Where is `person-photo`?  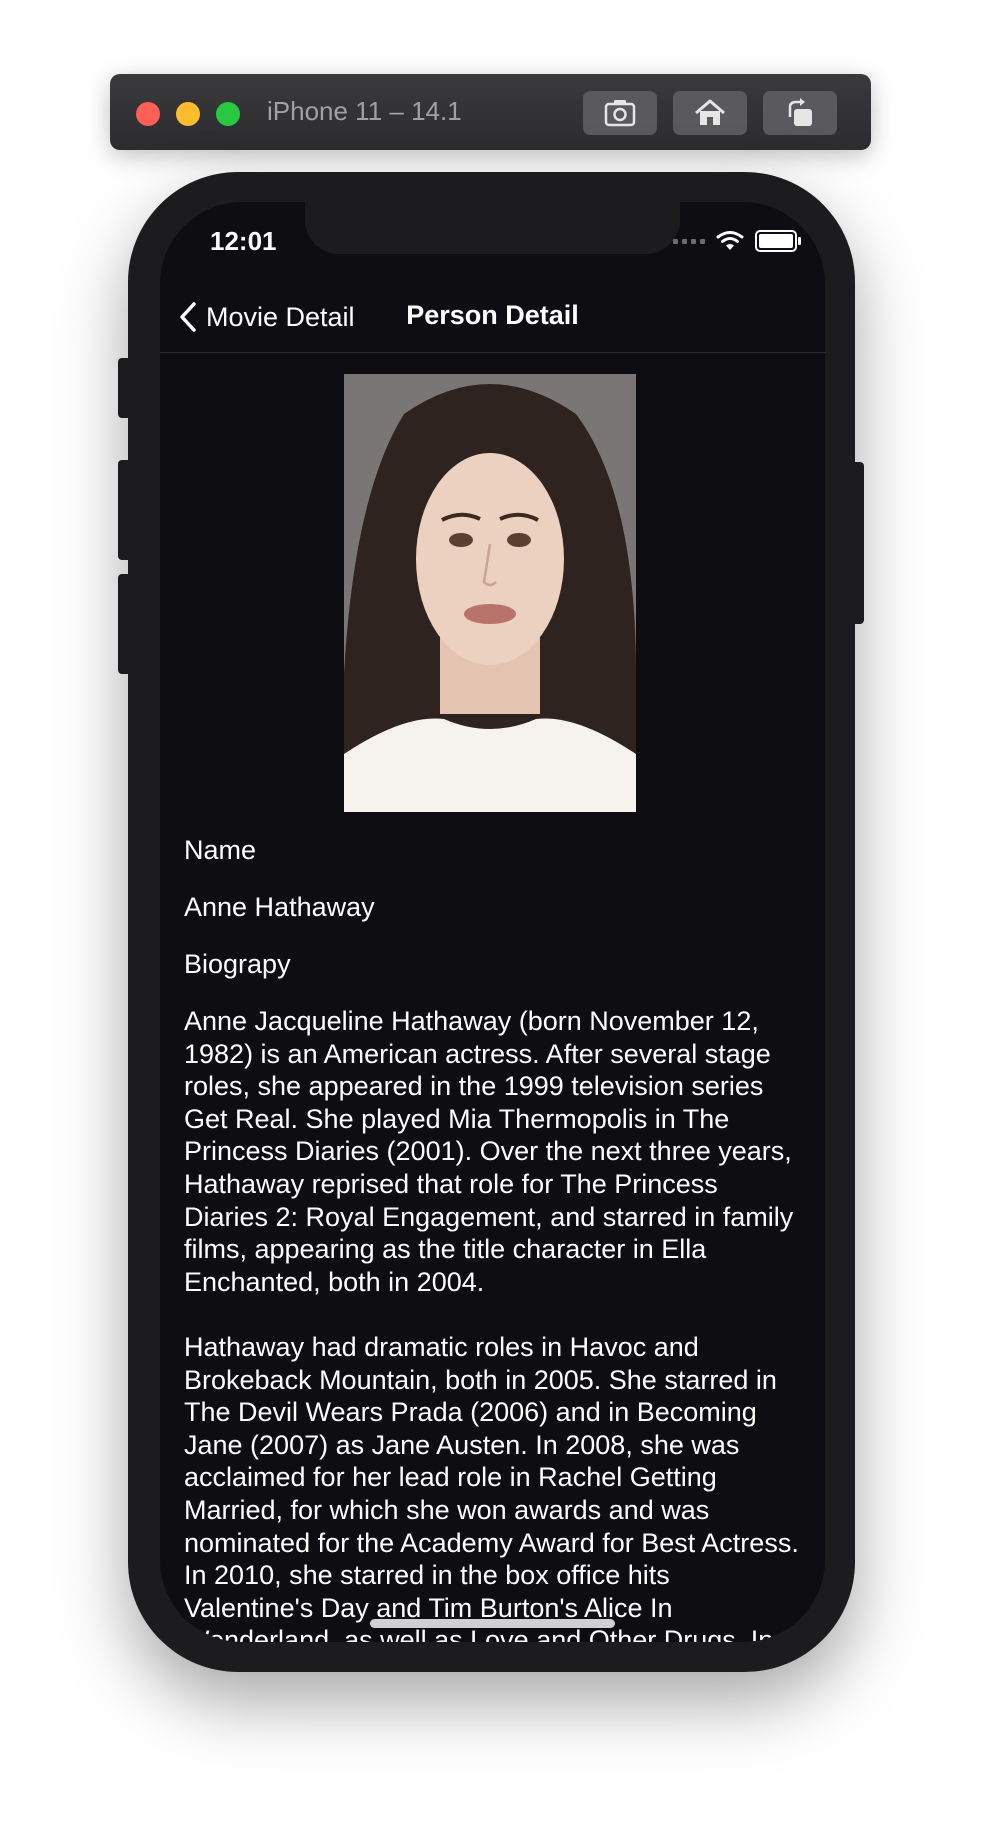
person-photo is located at coordinates (490, 593).